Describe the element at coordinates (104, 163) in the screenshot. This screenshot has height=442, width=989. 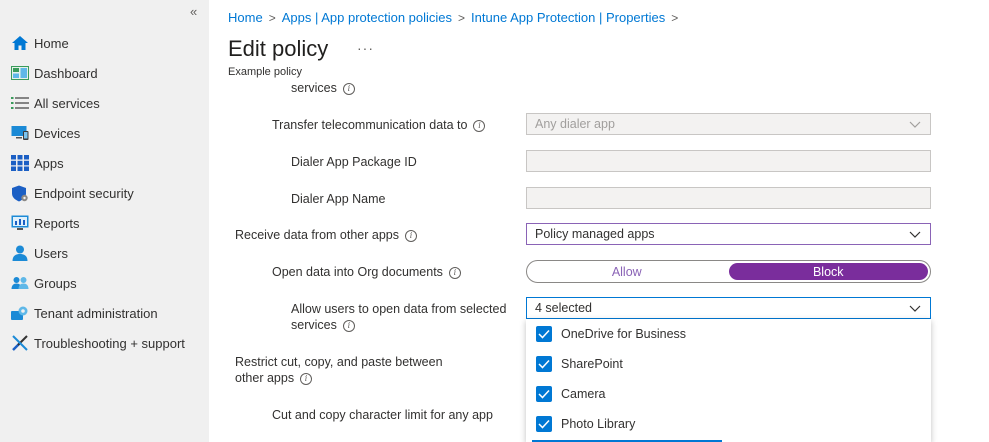
I see `sidebar-item-apps: Apps` at that location.